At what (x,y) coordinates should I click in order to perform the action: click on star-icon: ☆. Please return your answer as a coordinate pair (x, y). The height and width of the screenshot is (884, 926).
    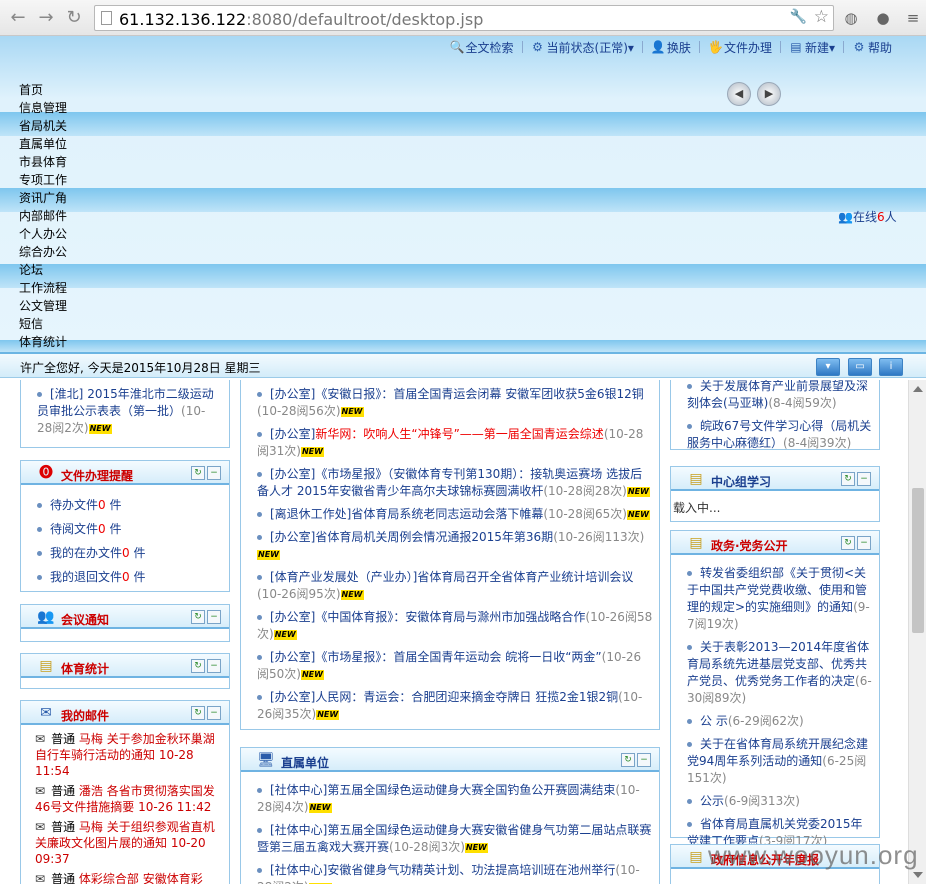
    Looking at the image, I should click on (821, 17).